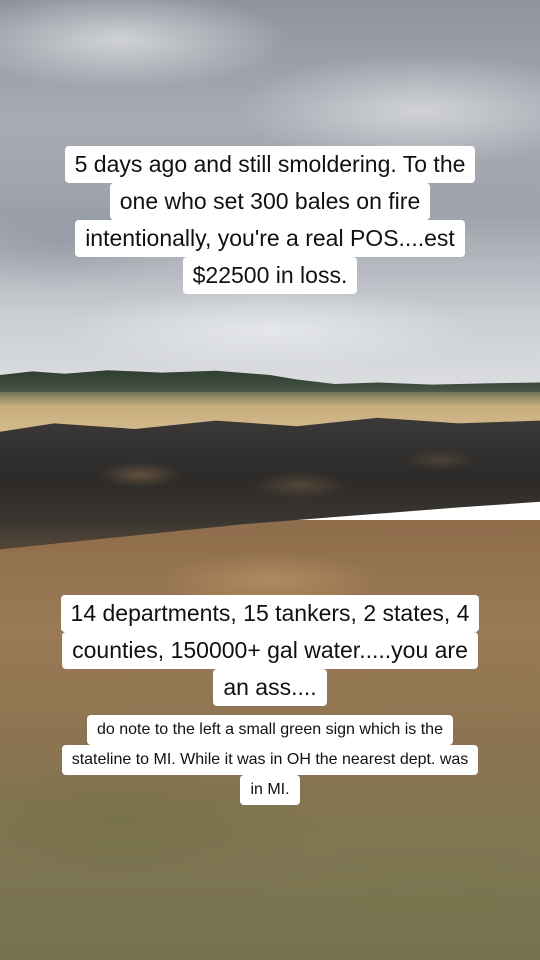  What do you see at coordinates (270, 164) in the screenshot?
I see `caption-line: 5 days ago and still smoldering. To the` at bounding box center [270, 164].